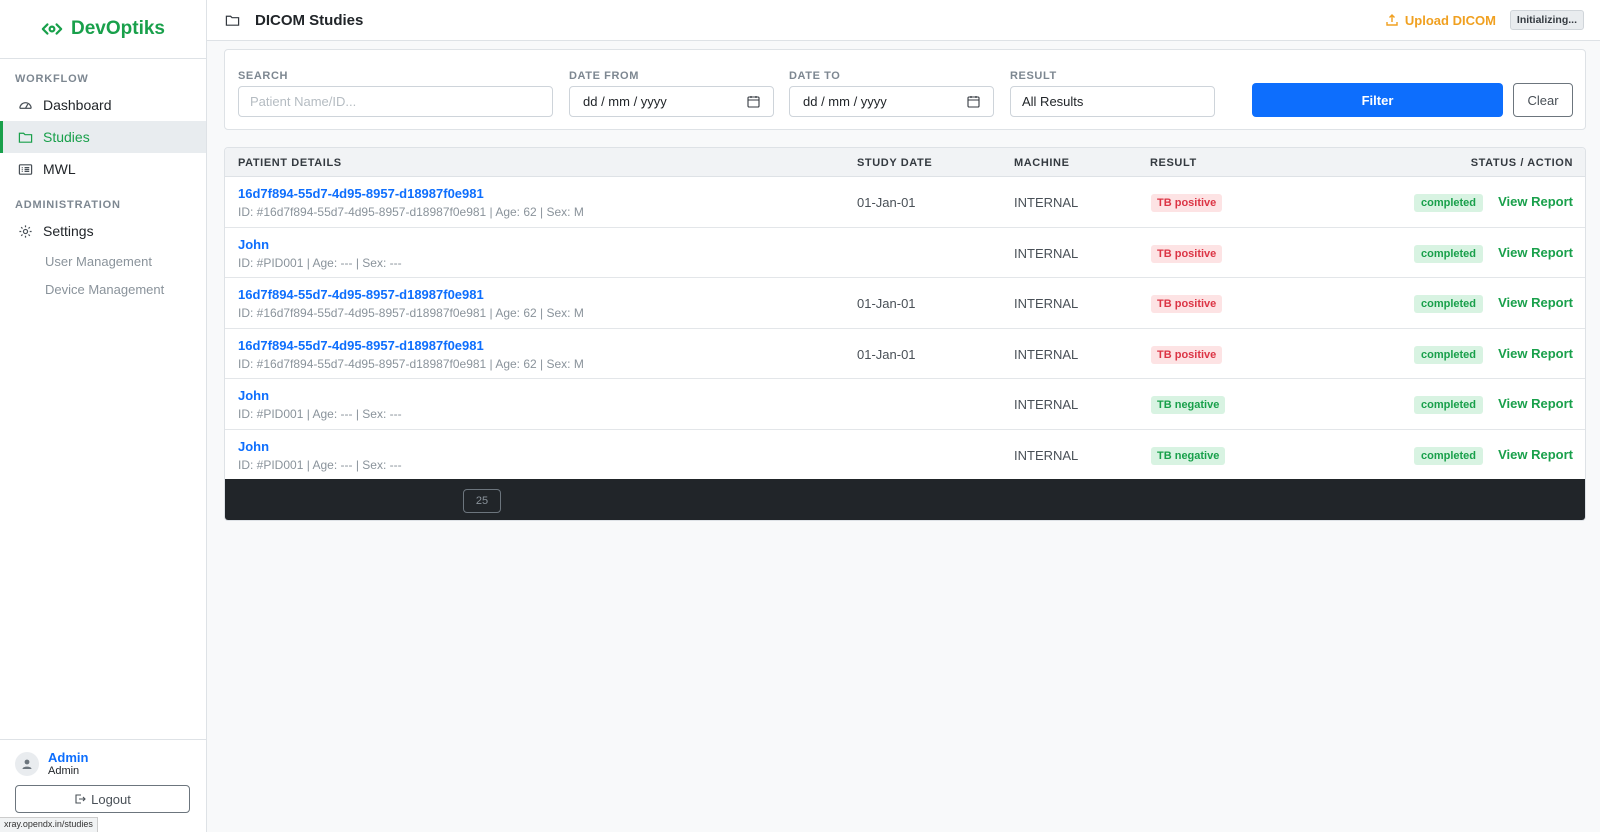 The image size is (1600, 832). What do you see at coordinates (25, 231) in the screenshot?
I see `gear-icon` at bounding box center [25, 231].